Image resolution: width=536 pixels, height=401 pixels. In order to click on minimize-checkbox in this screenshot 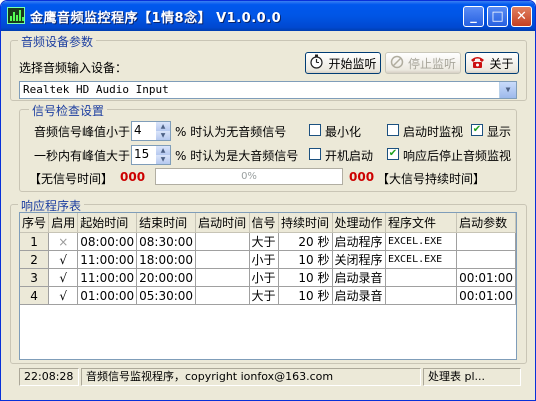, I will do `click(315, 130)`.